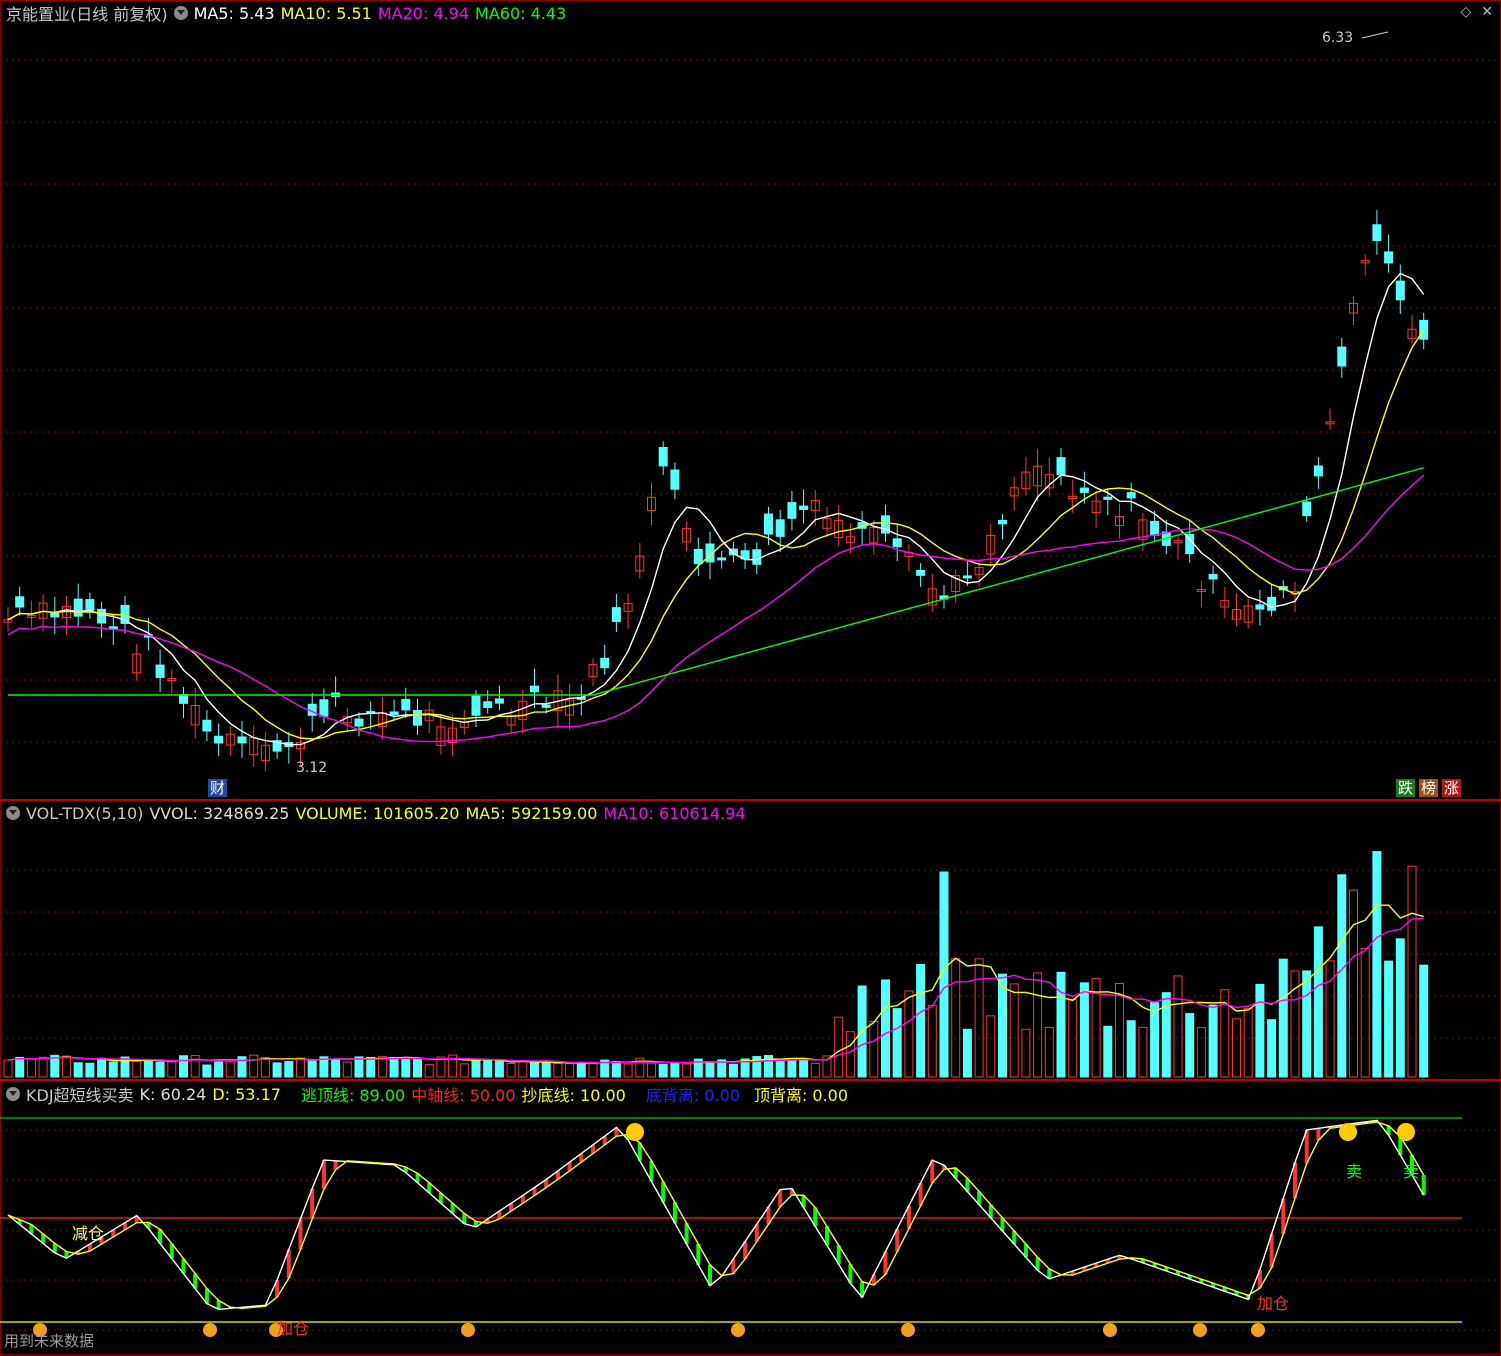 The image size is (1501, 1356). I want to click on future-data-note: 用到未来数据, so click(49, 1341).